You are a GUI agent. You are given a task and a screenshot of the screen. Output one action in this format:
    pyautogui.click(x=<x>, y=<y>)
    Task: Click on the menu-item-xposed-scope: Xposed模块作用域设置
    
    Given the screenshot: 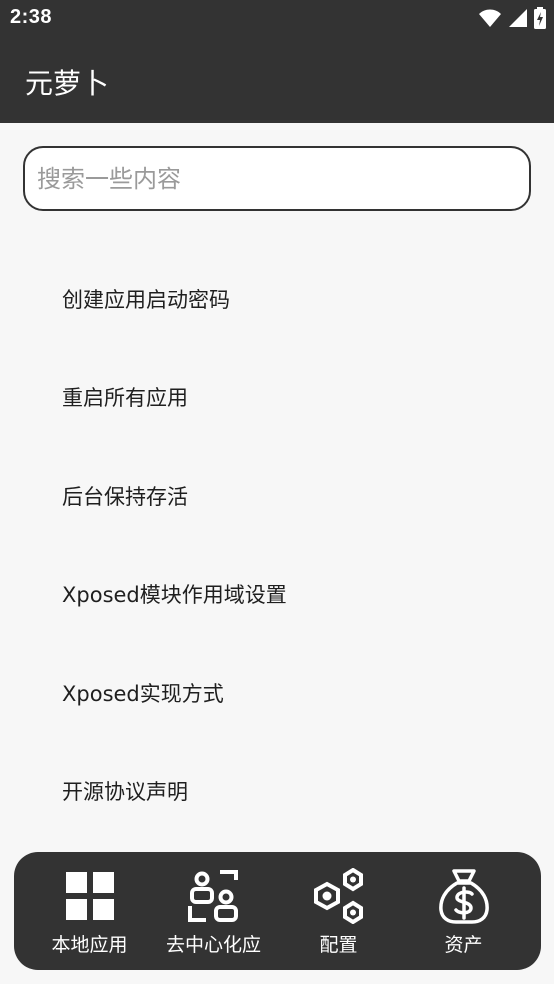 What is the action you would take?
    pyautogui.click(x=277, y=592)
    